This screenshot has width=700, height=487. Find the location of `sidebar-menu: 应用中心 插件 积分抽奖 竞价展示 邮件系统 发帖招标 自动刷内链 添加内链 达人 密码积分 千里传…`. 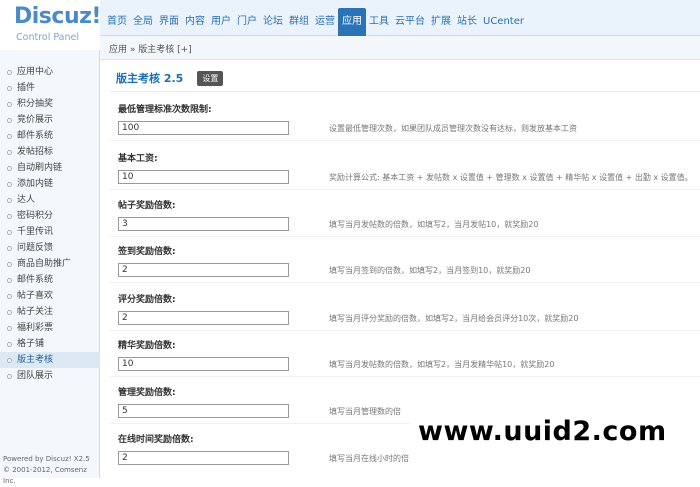

sidebar-menu: 应用中心 插件 积分抽奖 竞价展示 邮件系统 发帖招标 自动刷内链 添加内链 达人 密码积分 千里传… is located at coordinates (50, 224).